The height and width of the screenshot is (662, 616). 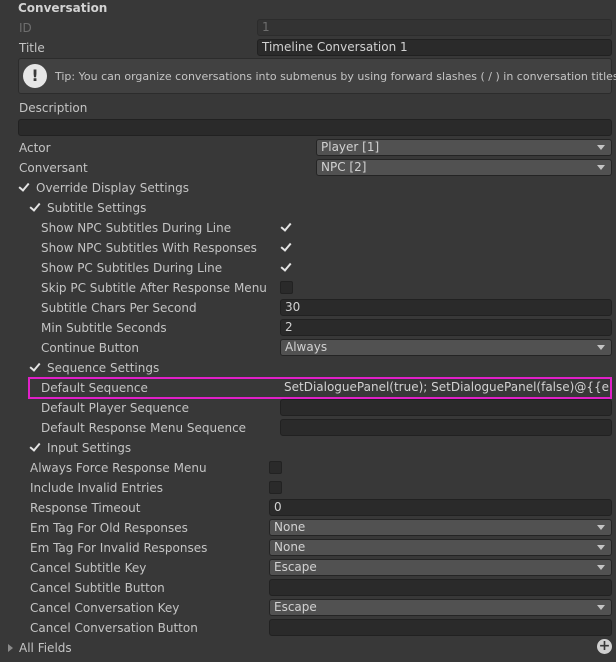 I want to click on show-npc-during-line-row: Show NPC Subtitles During Line, so click(x=308, y=228).